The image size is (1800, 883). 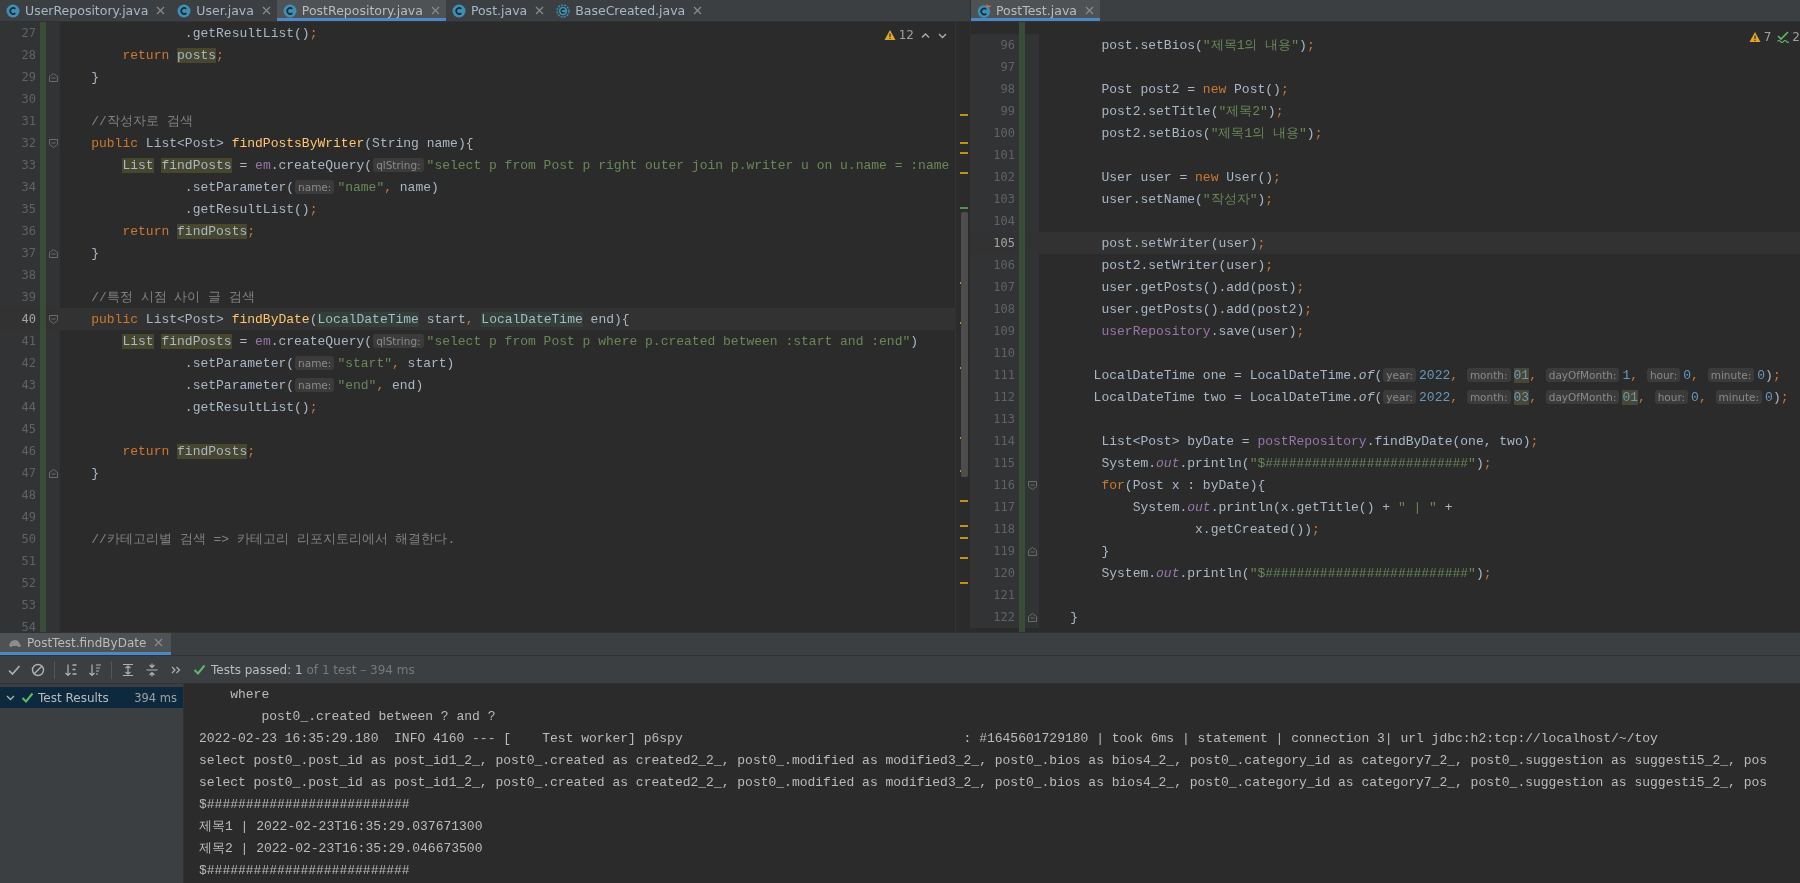 I want to click on file-tab: PostRepository.java, so click(x=361, y=10).